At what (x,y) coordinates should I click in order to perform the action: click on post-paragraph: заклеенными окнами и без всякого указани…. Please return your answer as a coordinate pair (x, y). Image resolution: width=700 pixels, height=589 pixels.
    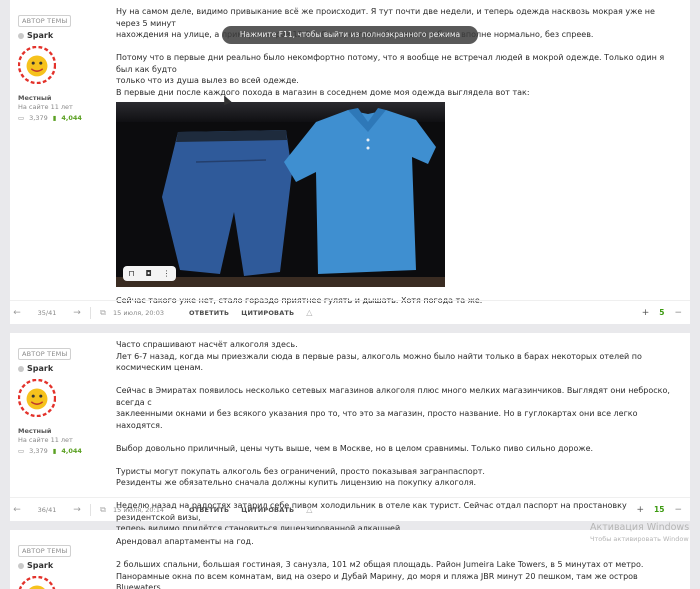
    Looking at the image, I should click on (377, 419).